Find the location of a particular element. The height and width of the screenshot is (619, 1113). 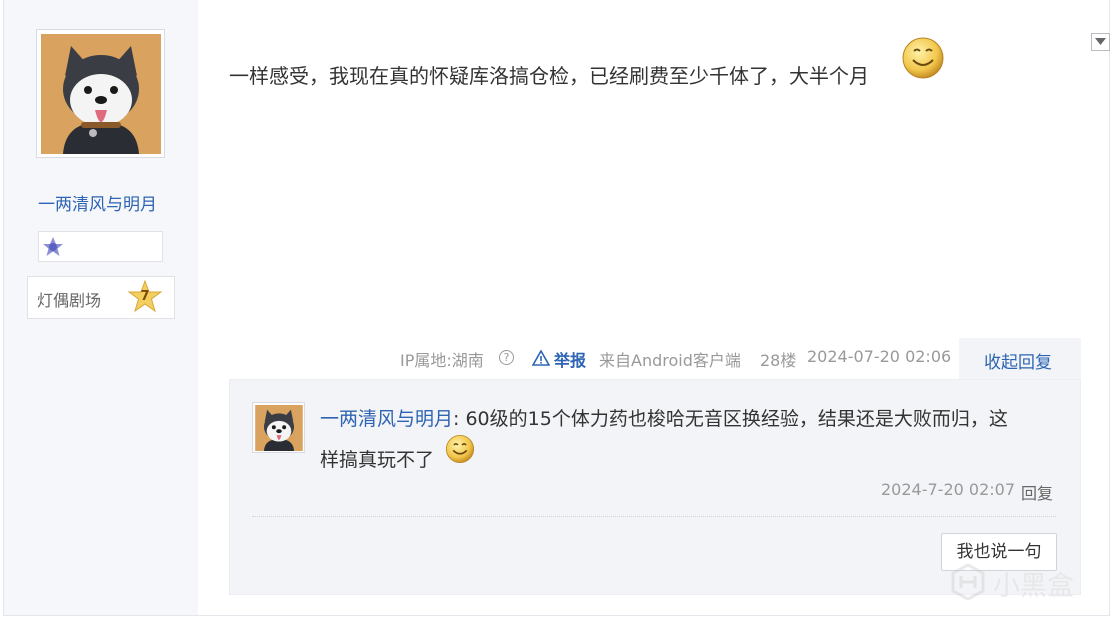

forum-badge: 灯偶剧场 7 is located at coordinates (101, 297).